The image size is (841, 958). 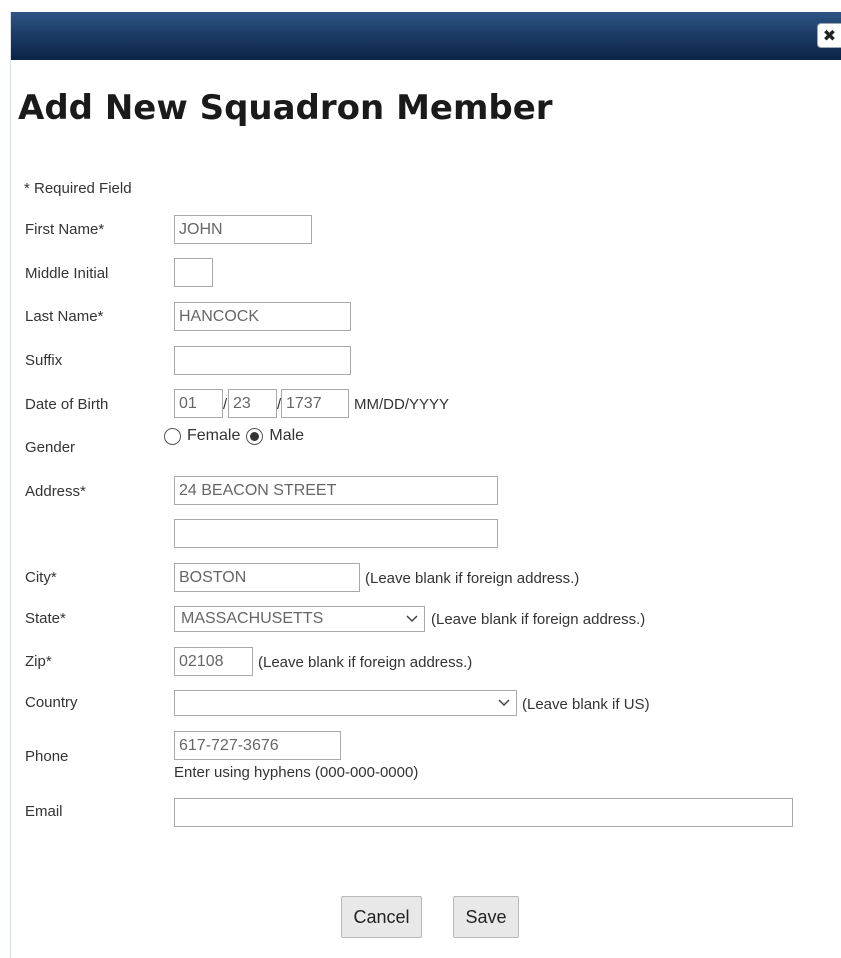 What do you see at coordinates (252, 403) in the screenshot?
I see `dob-day-input` at bounding box center [252, 403].